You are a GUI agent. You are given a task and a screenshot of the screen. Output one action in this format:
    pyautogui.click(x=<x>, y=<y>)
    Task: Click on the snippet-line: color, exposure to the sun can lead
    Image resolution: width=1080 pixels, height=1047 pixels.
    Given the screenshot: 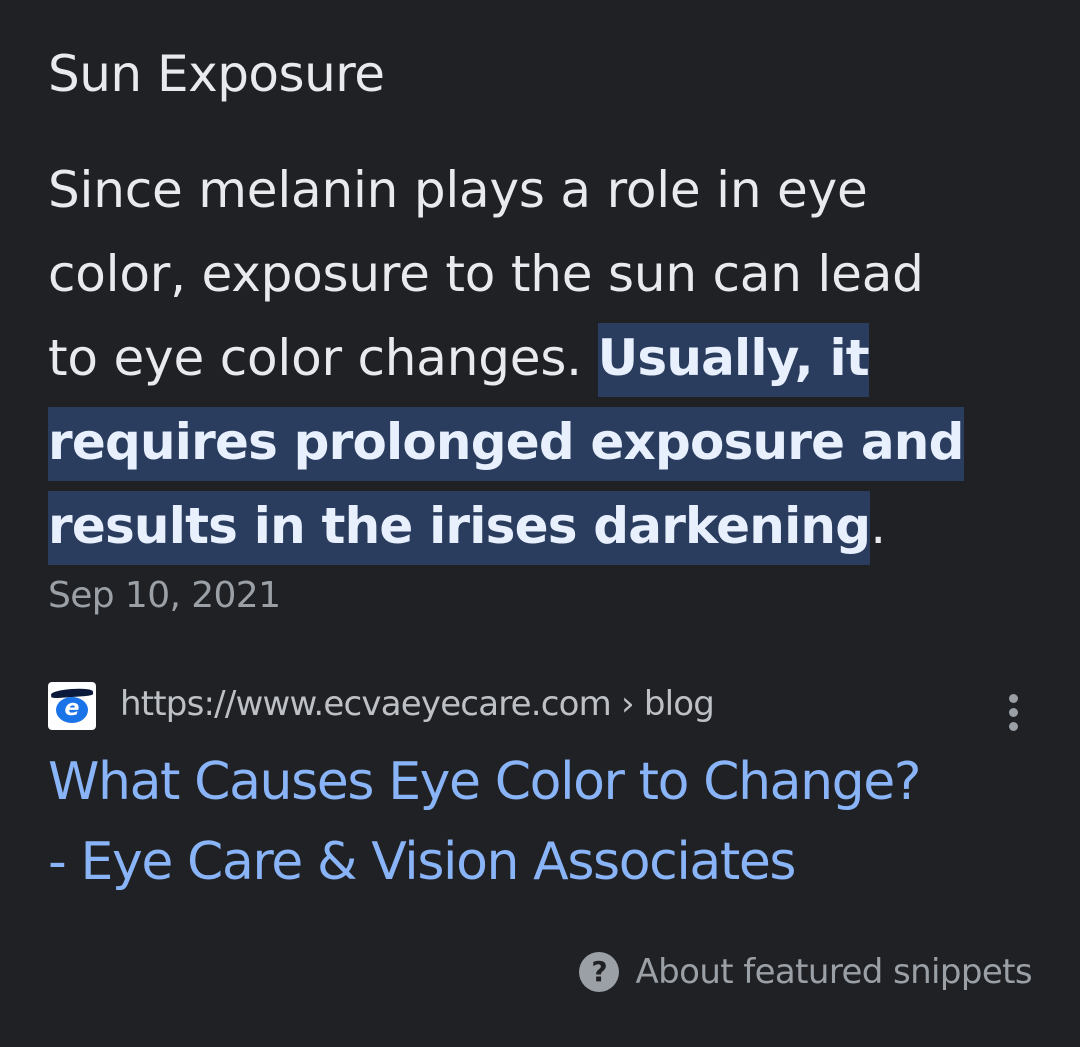 What is the action you would take?
    pyautogui.click(x=486, y=274)
    